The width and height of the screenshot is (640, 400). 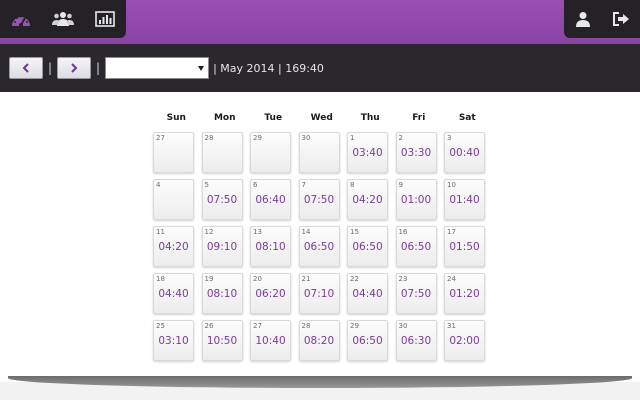 What do you see at coordinates (416, 340) in the screenshot?
I see `calendar-day-cell: 30 06:30` at bounding box center [416, 340].